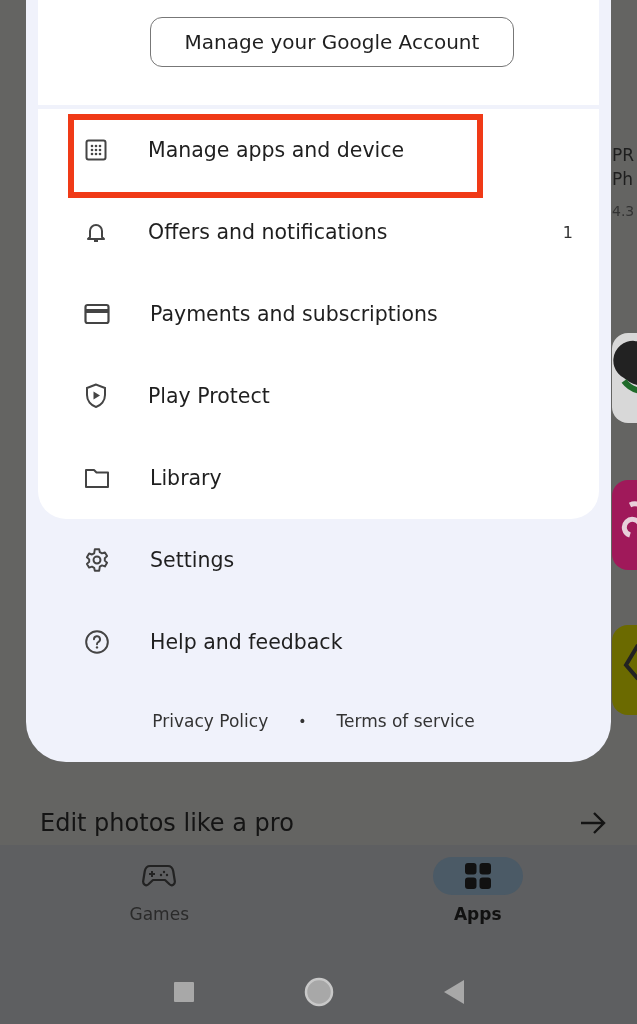 The width and height of the screenshot is (637, 1024). Describe the element at coordinates (318, 150) in the screenshot. I see `menu-item: Manage apps and device` at that location.